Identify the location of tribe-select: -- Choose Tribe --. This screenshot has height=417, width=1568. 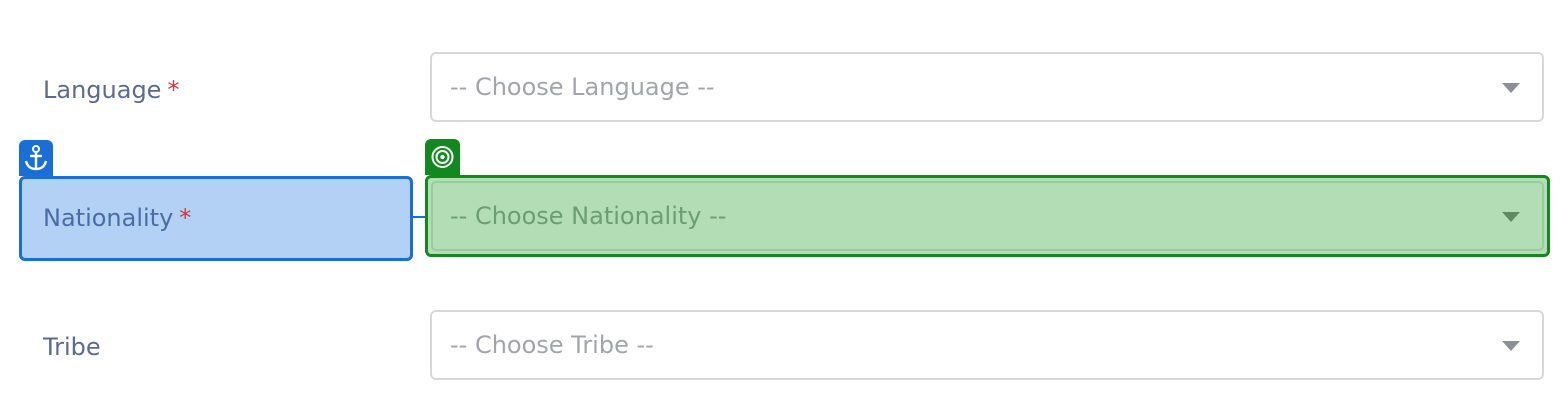
(987, 345).